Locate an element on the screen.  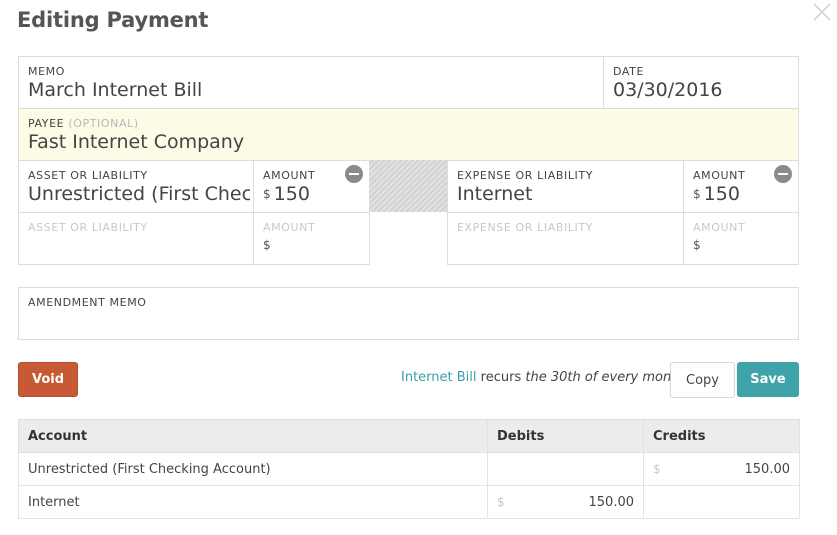
date-label: DATE is located at coordinates (629, 71).